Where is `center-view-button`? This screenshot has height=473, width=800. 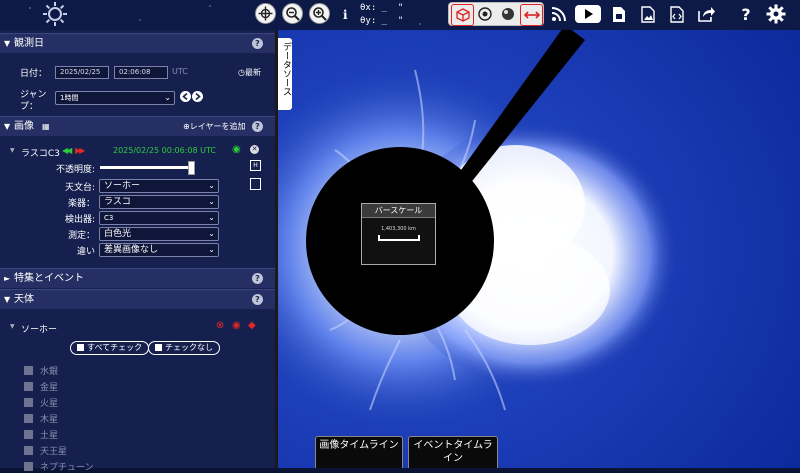 center-view-button is located at coordinates (265, 13).